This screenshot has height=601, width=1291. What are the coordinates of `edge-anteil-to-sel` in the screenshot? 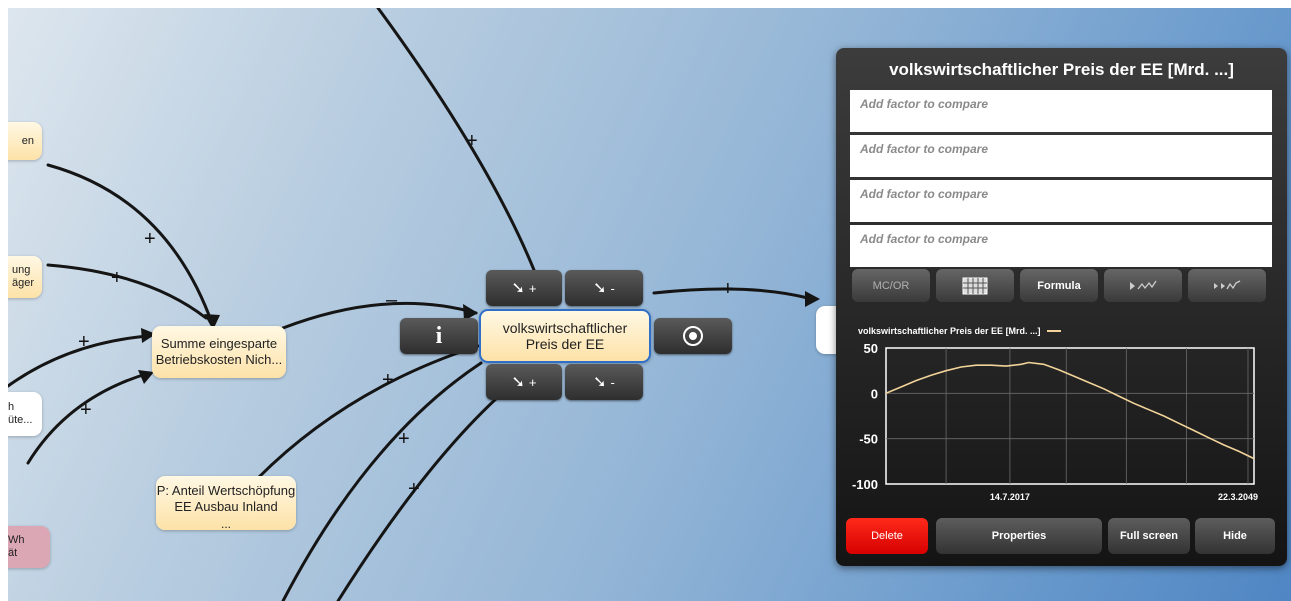 It's located at (368, 412).